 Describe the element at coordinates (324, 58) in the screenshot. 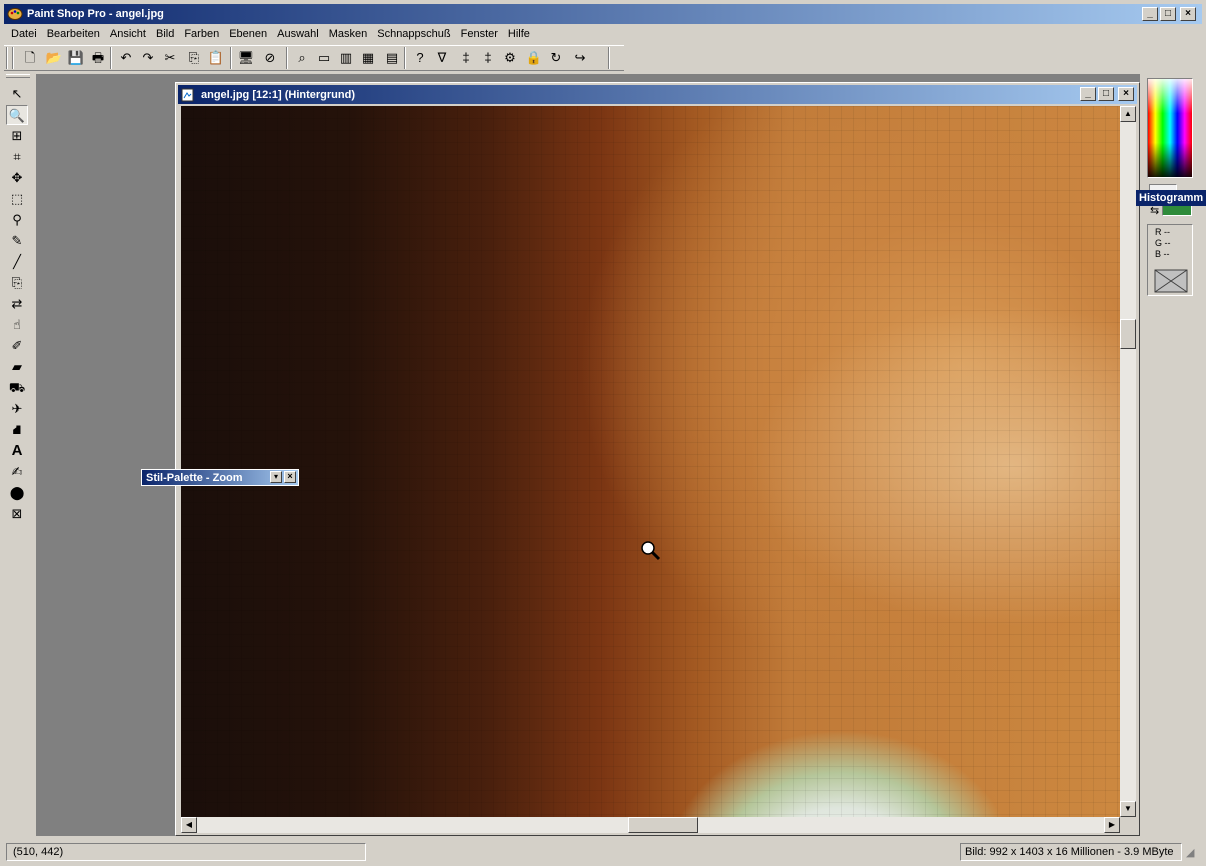

I see `toolbar-toggle-icon: ▭` at that location.